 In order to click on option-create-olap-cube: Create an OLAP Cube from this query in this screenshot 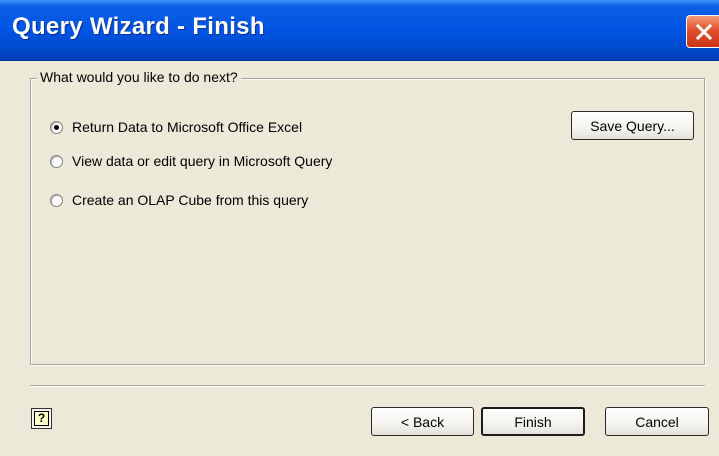, I will do `click(179, 200)`.